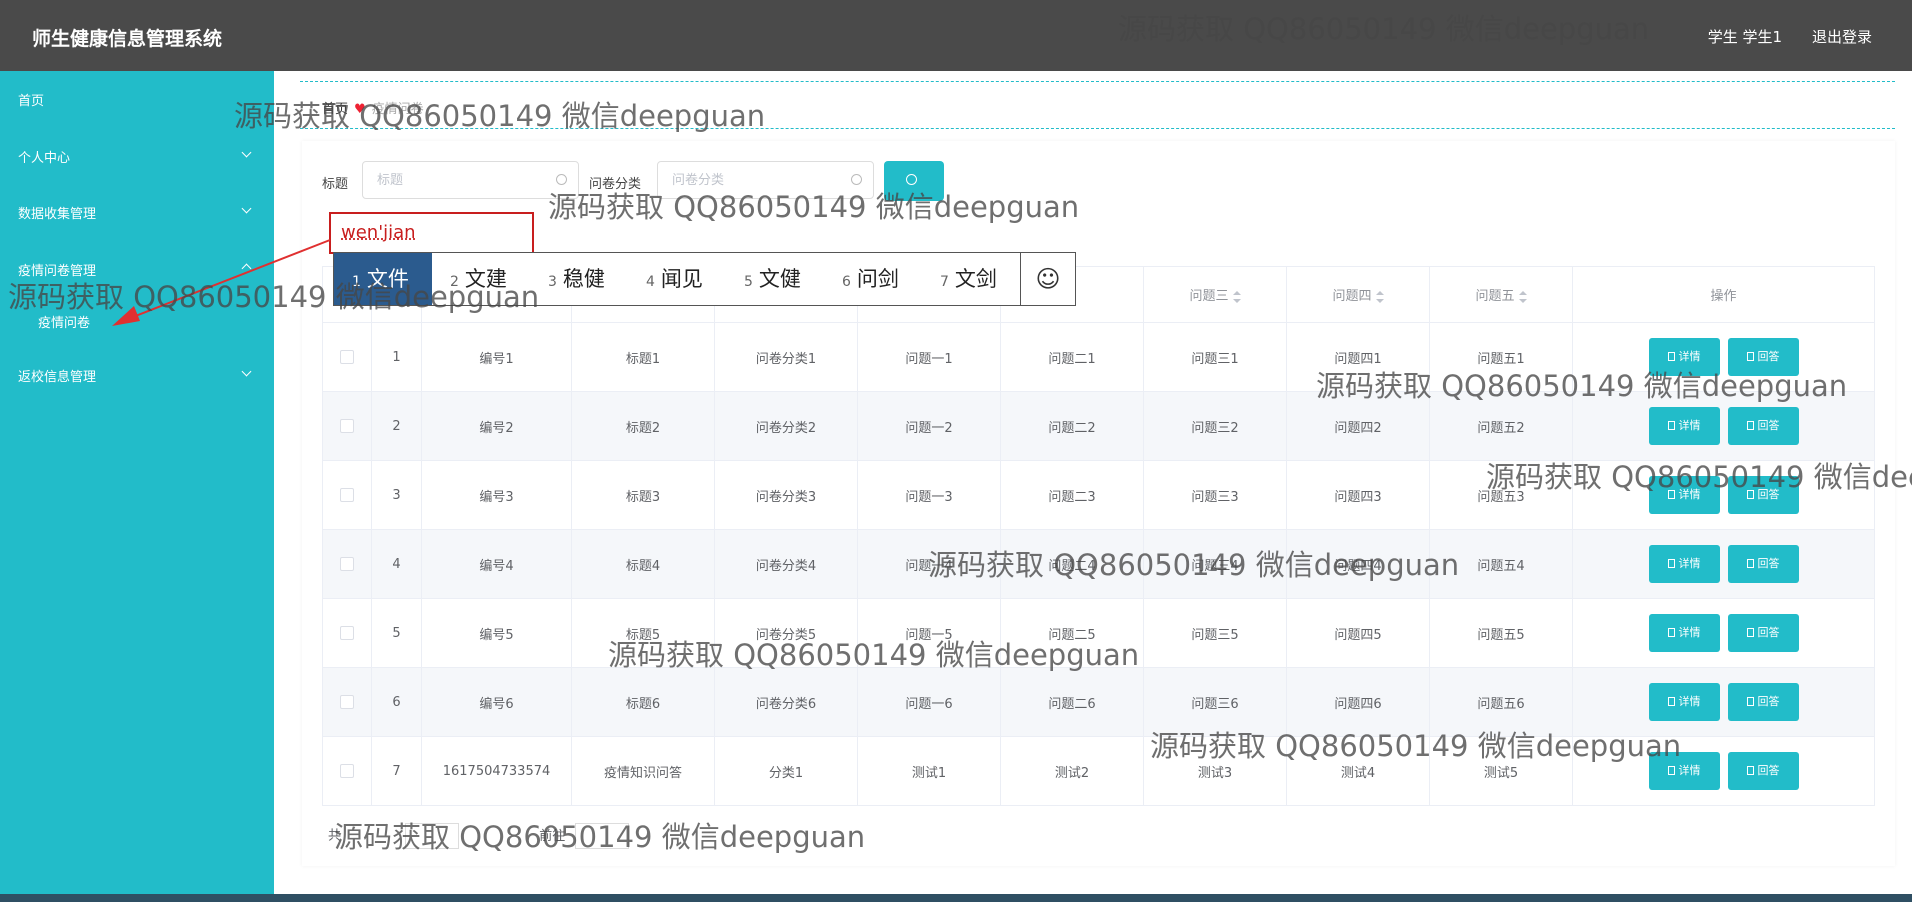 This screenshot has height=902, width=1912. I want to click on candidate-text: 文建, so click(485, 279).